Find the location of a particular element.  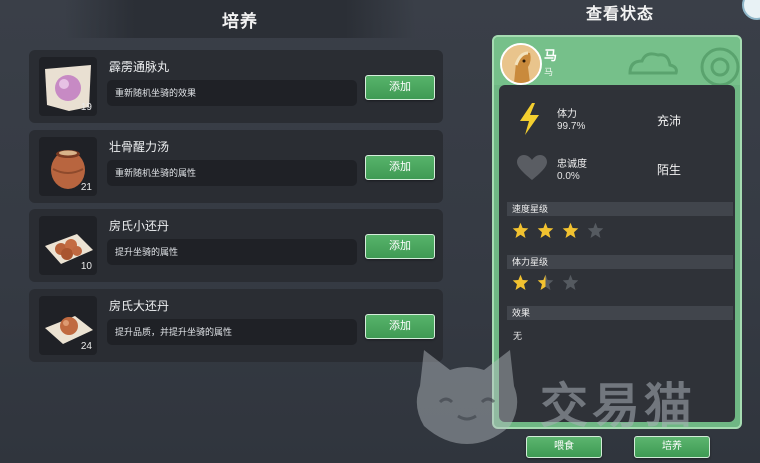

effect-header: 效果 is located at coordinates (620, 313).